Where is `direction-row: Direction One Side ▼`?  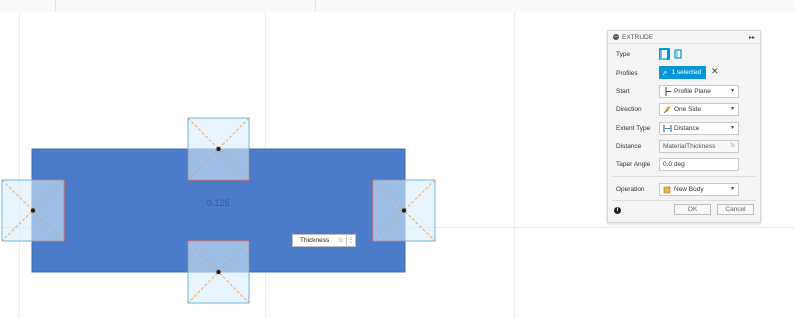 direction-row: Direction One Side ▼ is located at coordinates (684, 109).